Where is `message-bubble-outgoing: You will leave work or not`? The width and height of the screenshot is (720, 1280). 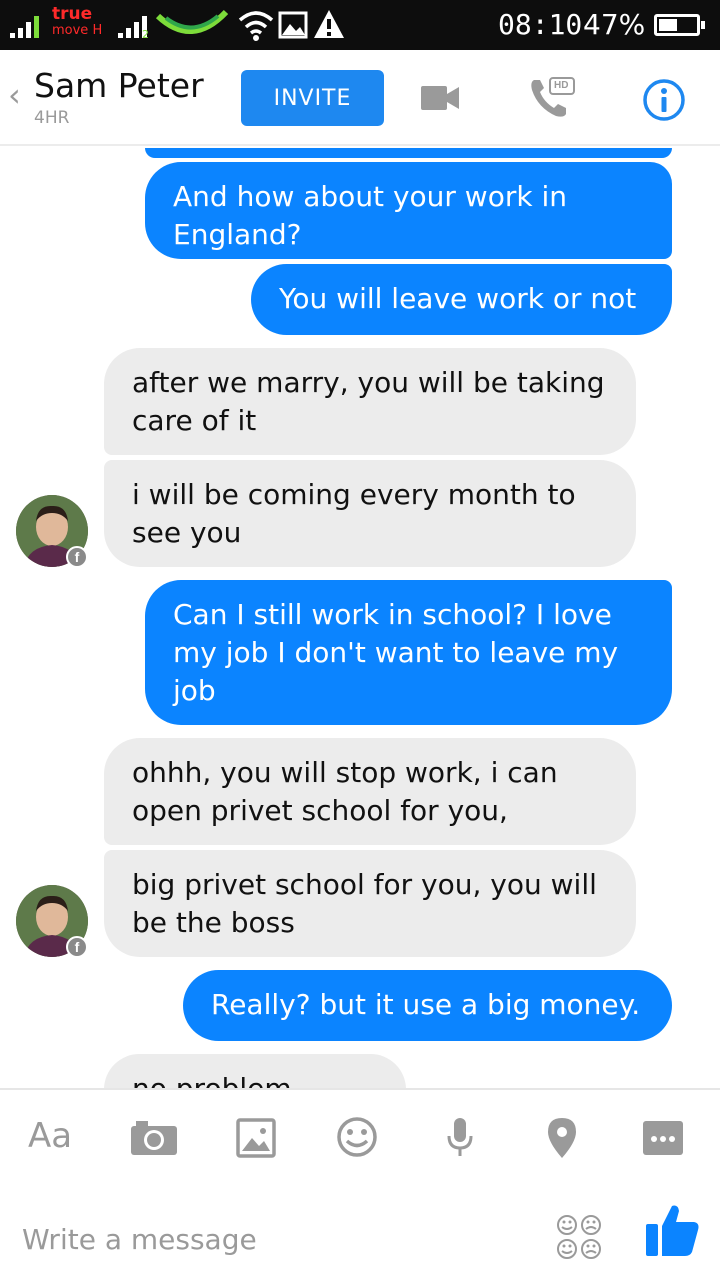 message-bubble-outgoing: You will leave work or not is located at coordinates (461, 299).